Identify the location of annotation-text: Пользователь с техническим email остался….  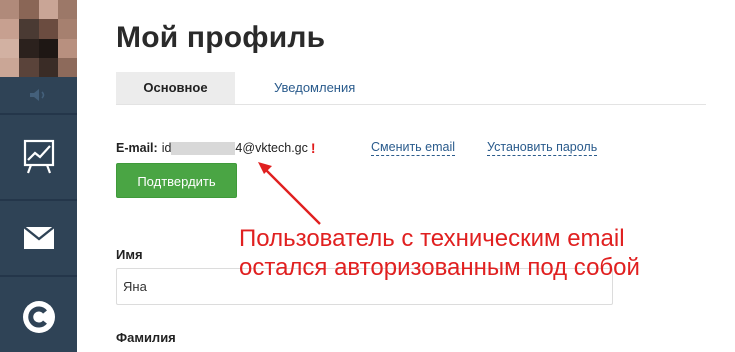
(439, 253).